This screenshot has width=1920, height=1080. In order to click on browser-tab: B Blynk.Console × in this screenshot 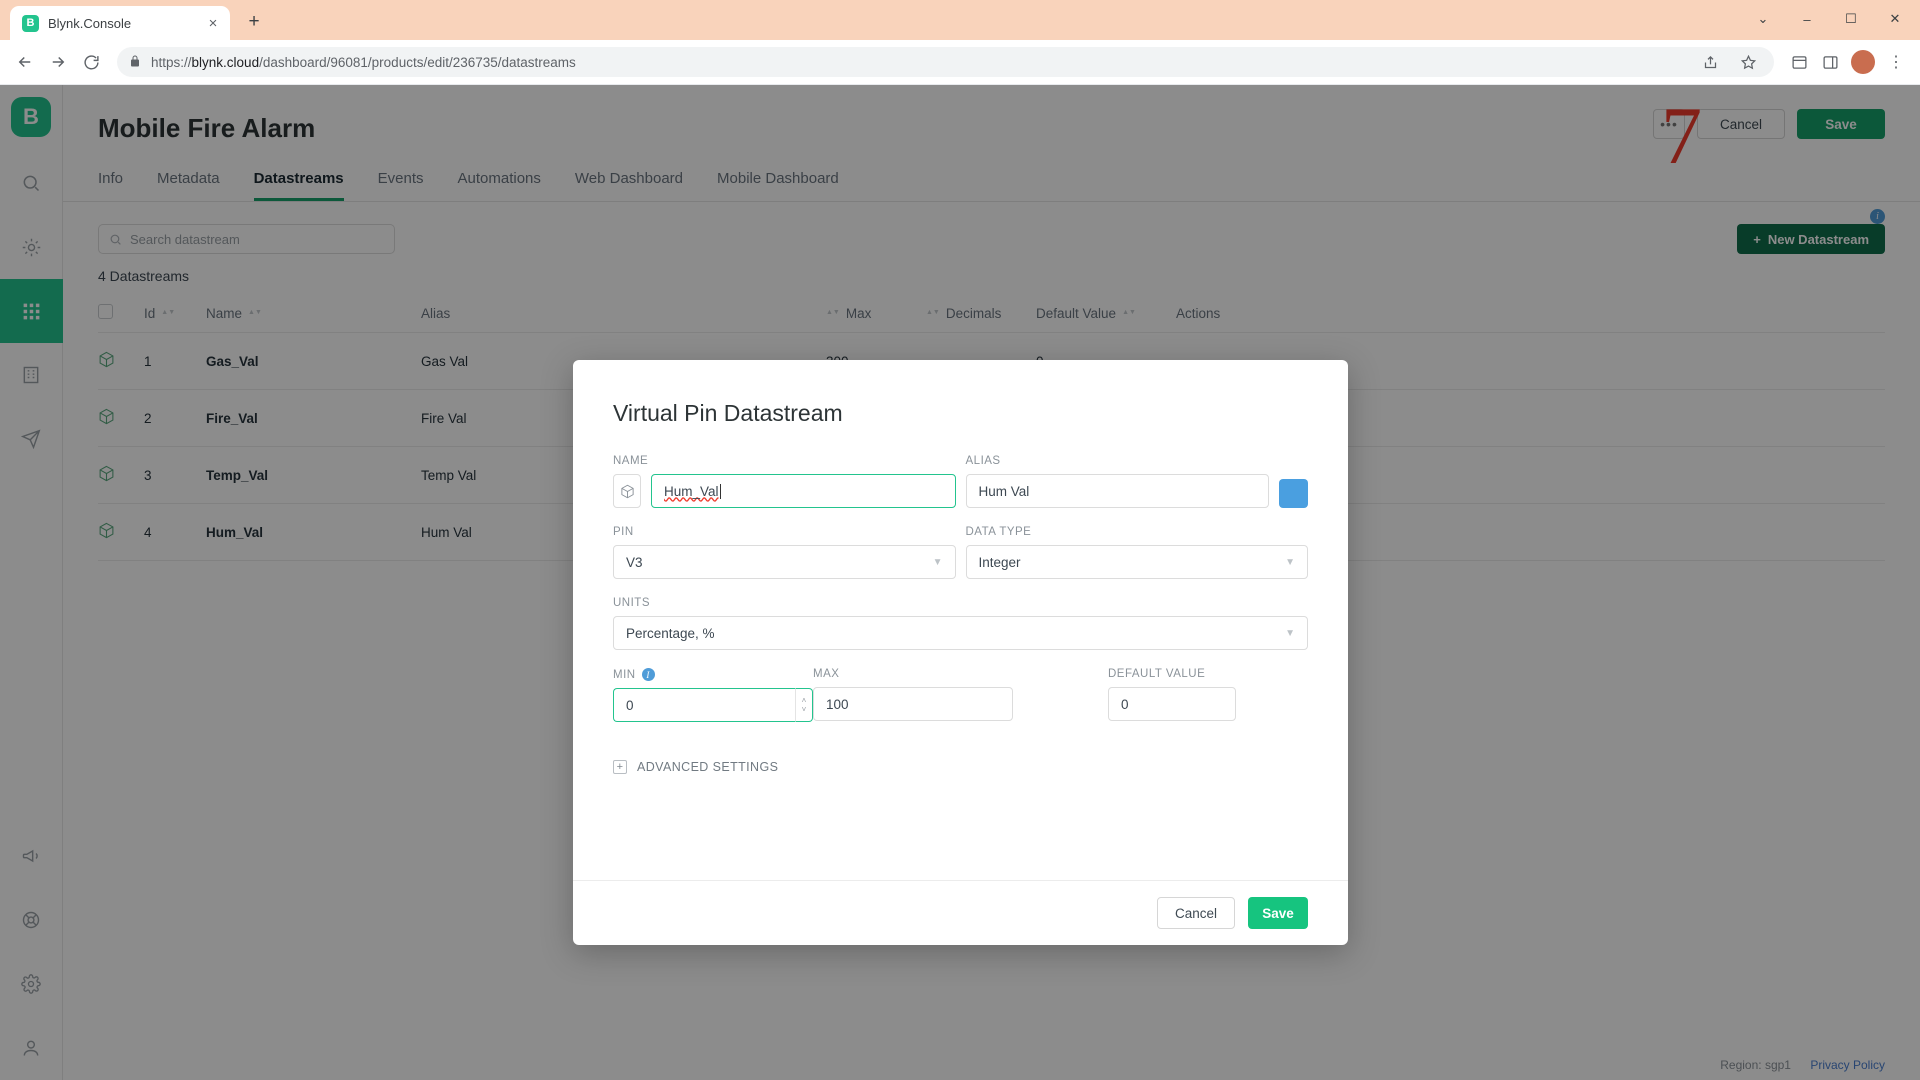, I will do `click(120, 23)`.